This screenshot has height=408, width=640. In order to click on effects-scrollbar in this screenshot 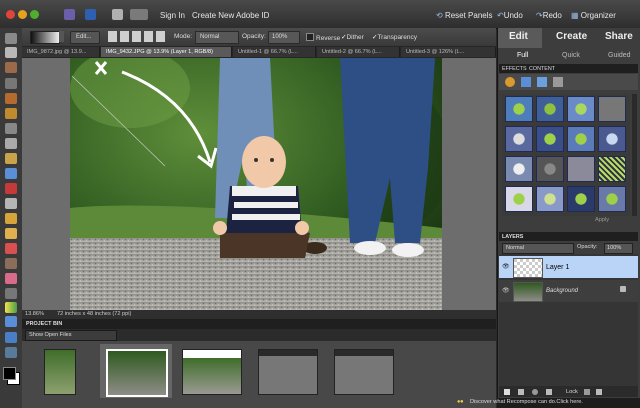, I will do `click(634, 155)`.